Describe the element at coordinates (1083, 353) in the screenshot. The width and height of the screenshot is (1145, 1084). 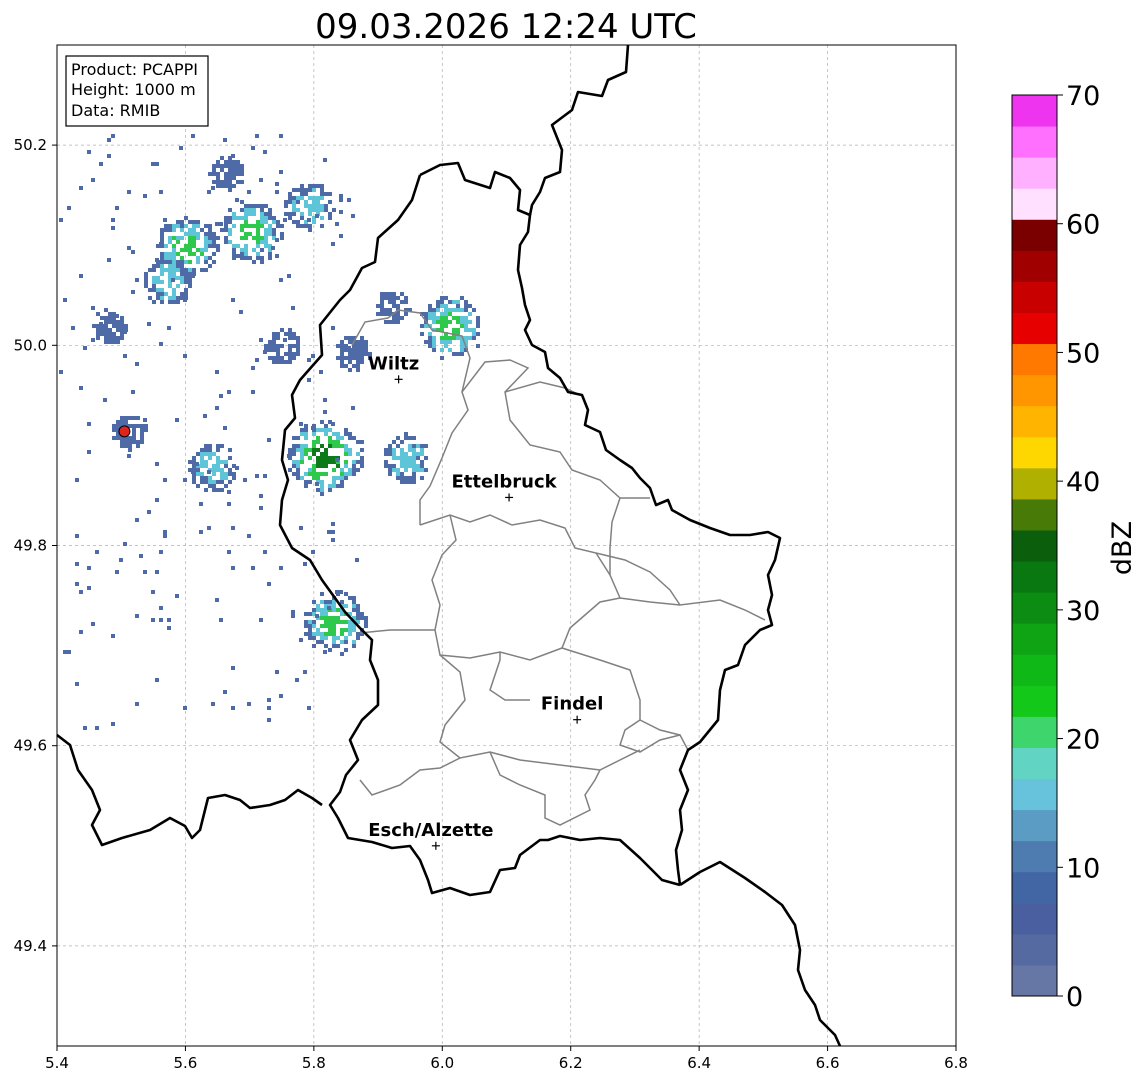
I see `colorbar-tick-label: 50` at that location.